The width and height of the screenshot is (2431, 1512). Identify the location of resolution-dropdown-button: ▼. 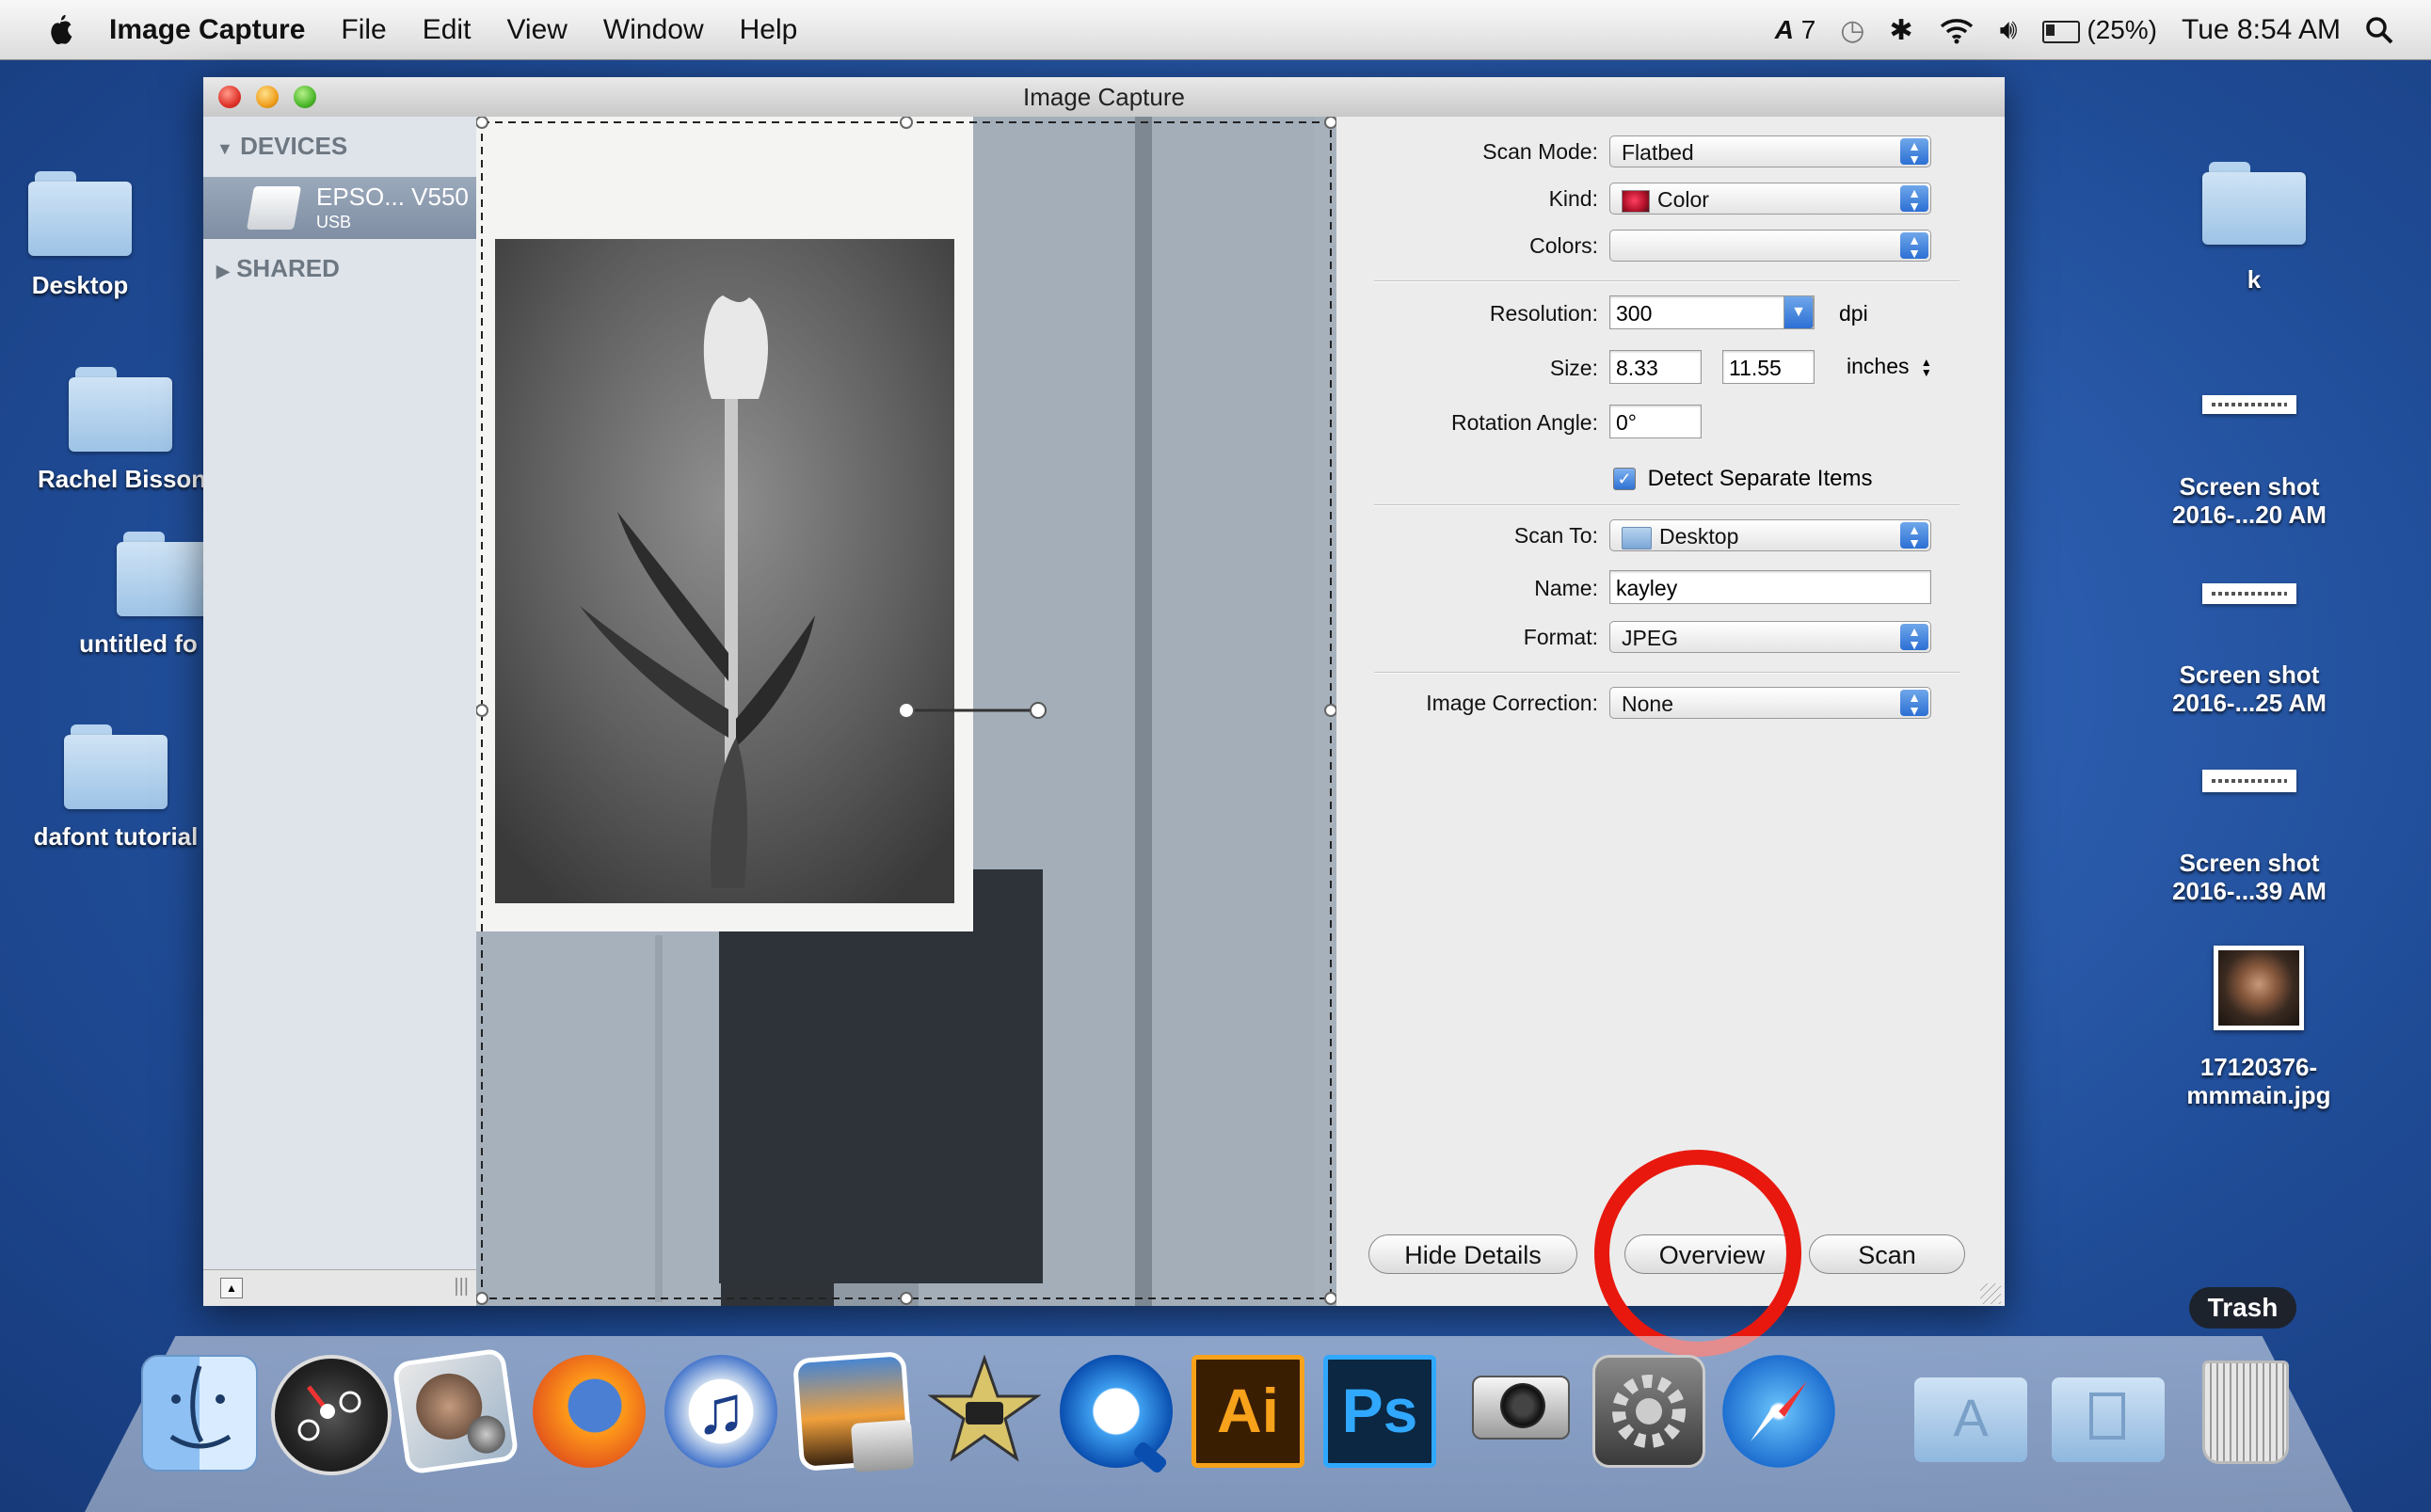
(1798, 312).